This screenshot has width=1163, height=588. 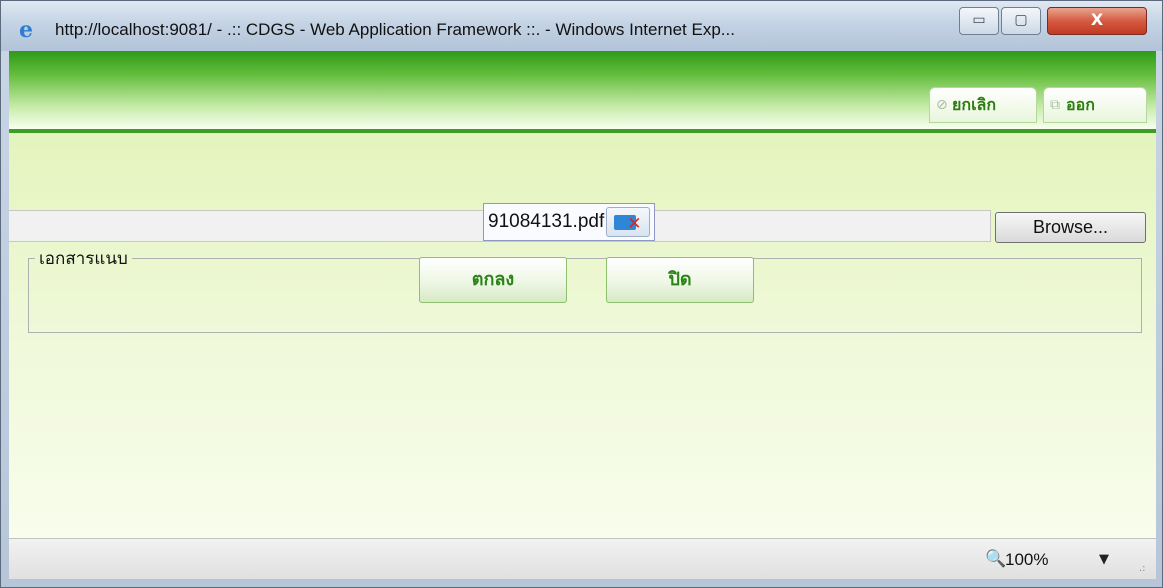 I want to click on maximize-button: ▢, so click(x=1021, y=21).